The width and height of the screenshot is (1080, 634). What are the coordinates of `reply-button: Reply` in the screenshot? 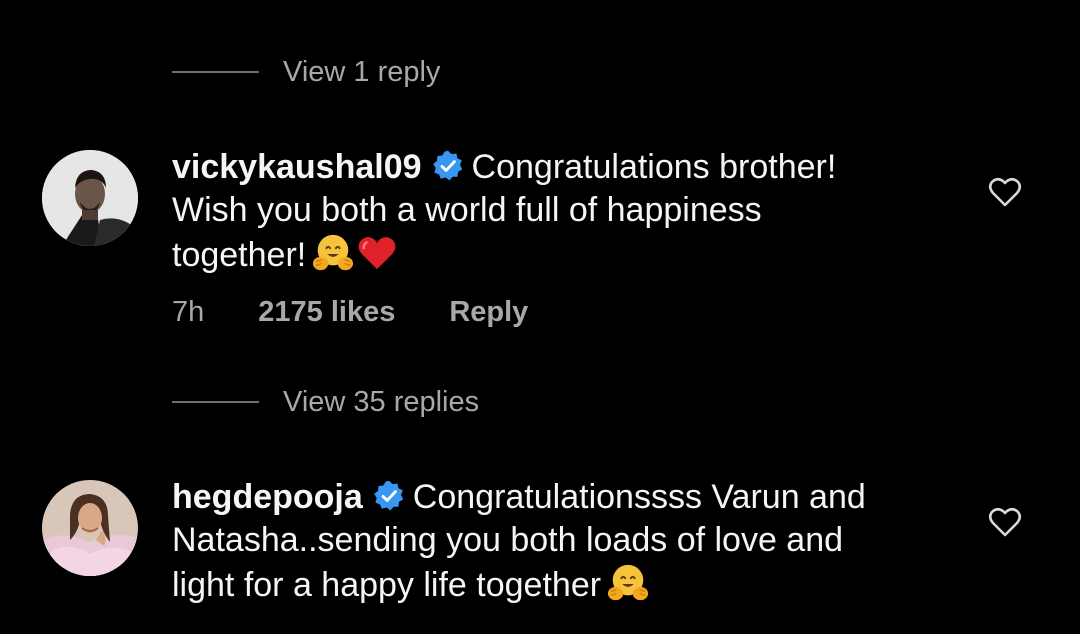 It's located at (488, 312).